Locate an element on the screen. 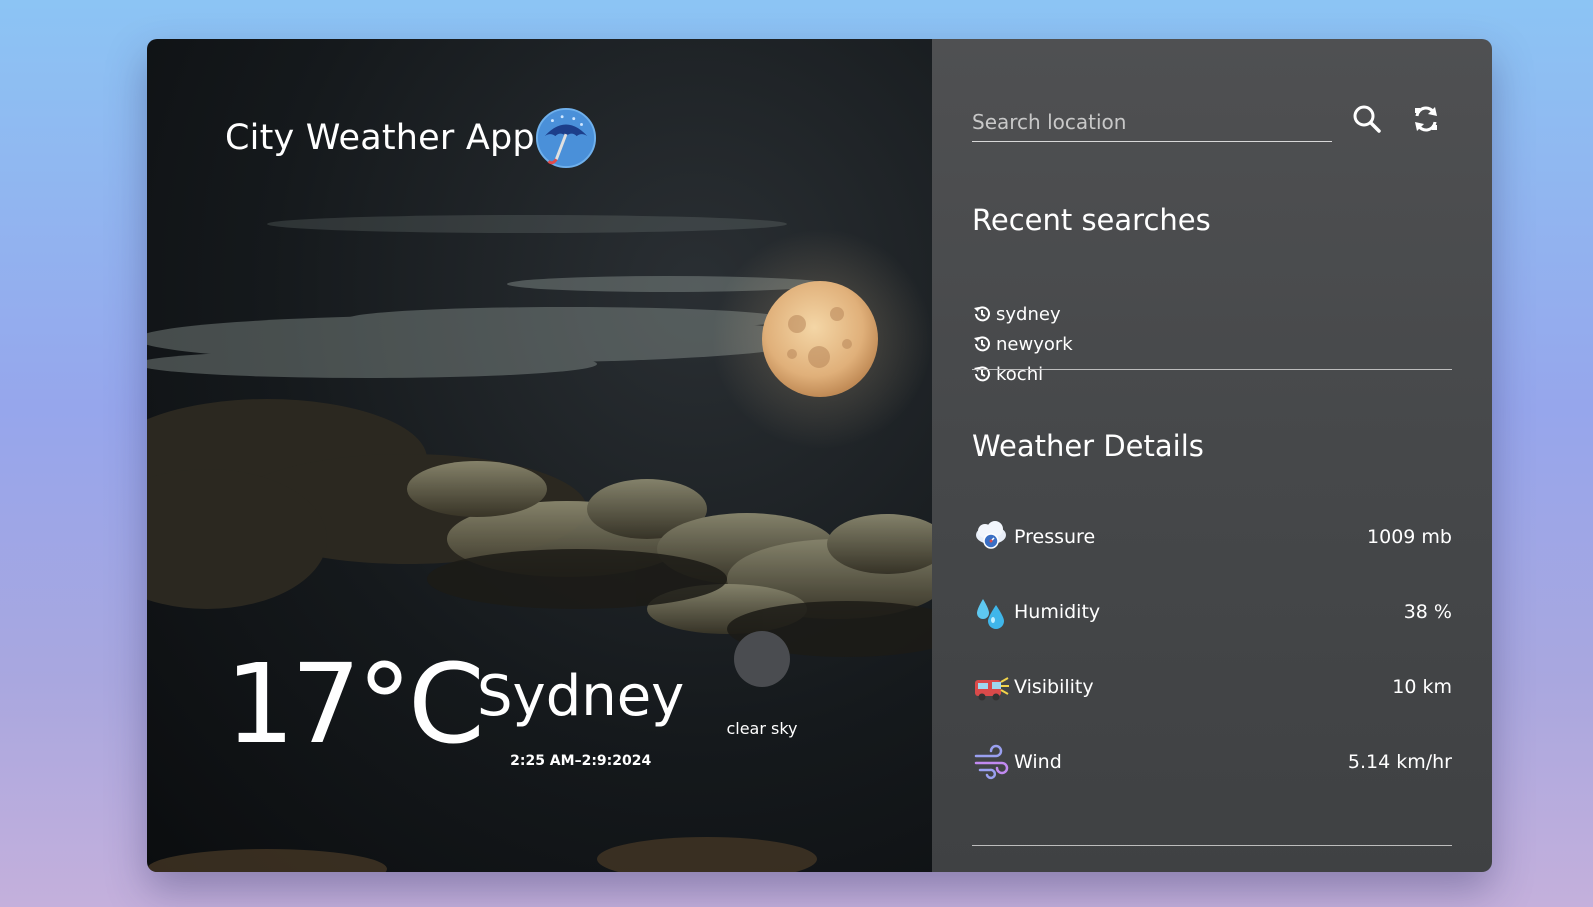 Image resolution: width=1593 pixels, height=907 pixels. umbrella-icon is located at coordinates (565, 138).